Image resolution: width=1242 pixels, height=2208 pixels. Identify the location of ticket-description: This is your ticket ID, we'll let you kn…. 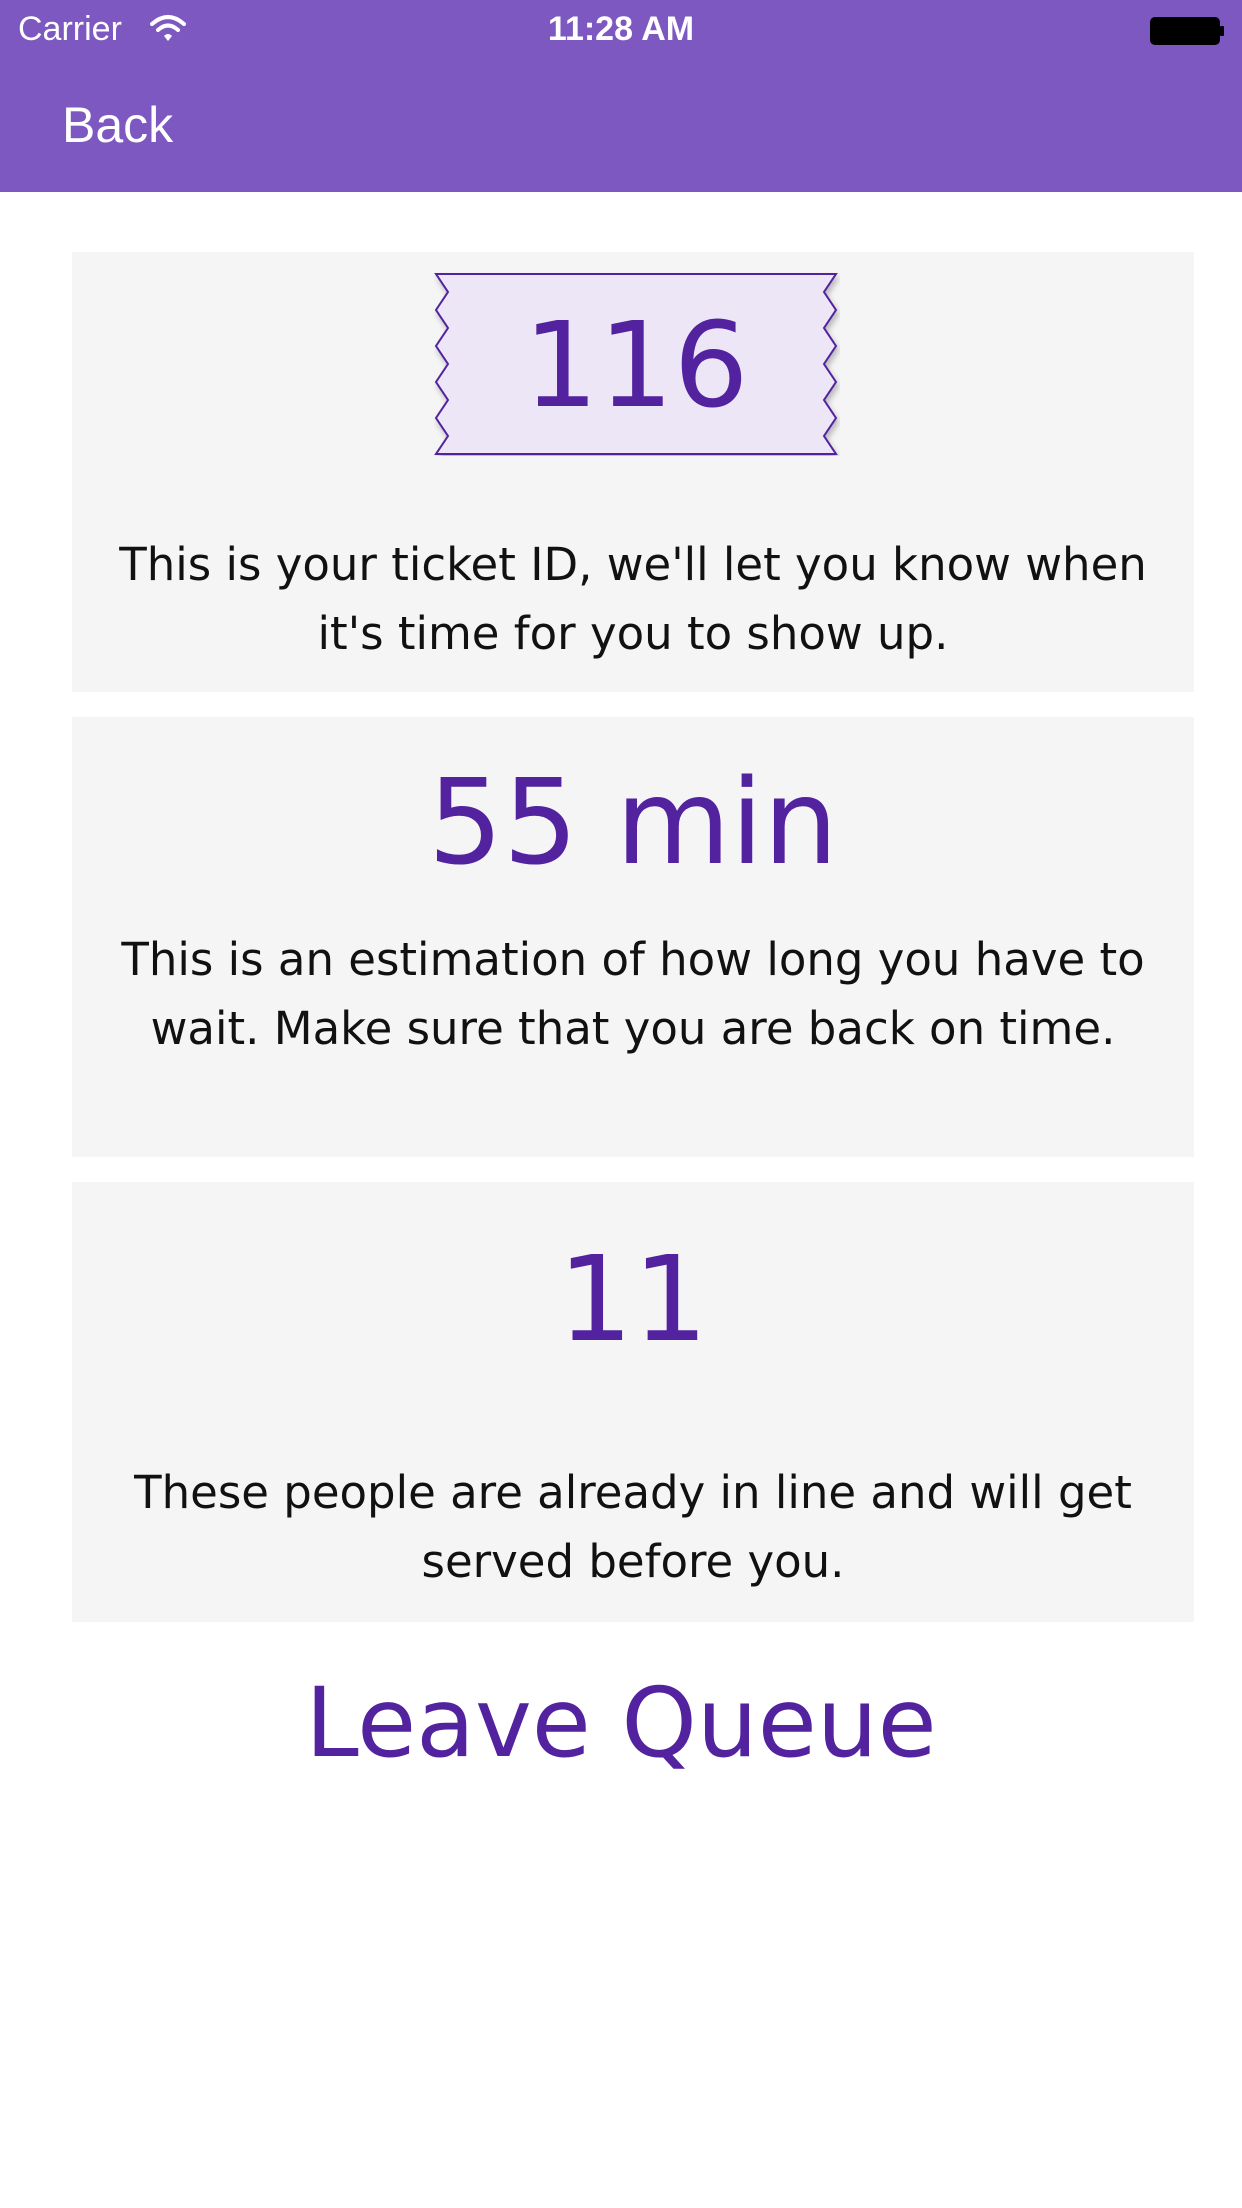
(633, 599).